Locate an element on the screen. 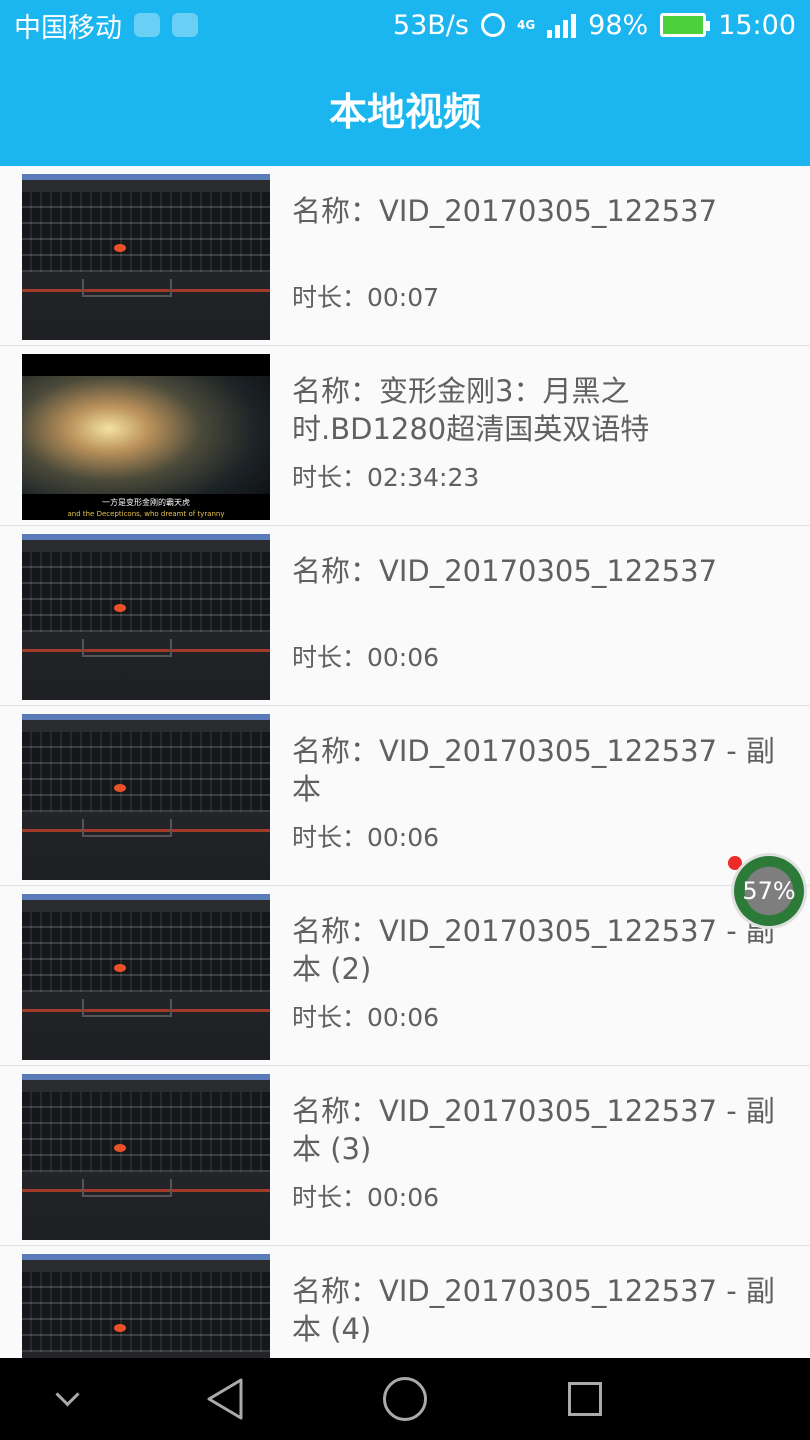  video-info: 名称：变形金刚3：月黑之时.BD1280超清国英双语特 is located at coordinates (537, 410).